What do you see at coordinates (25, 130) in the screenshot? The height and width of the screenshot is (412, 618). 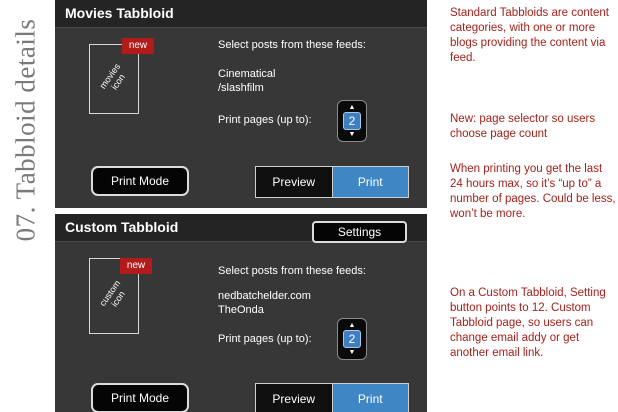 I see `section-heading: 07. Tabbloid details` at bounding box center [25, 130].